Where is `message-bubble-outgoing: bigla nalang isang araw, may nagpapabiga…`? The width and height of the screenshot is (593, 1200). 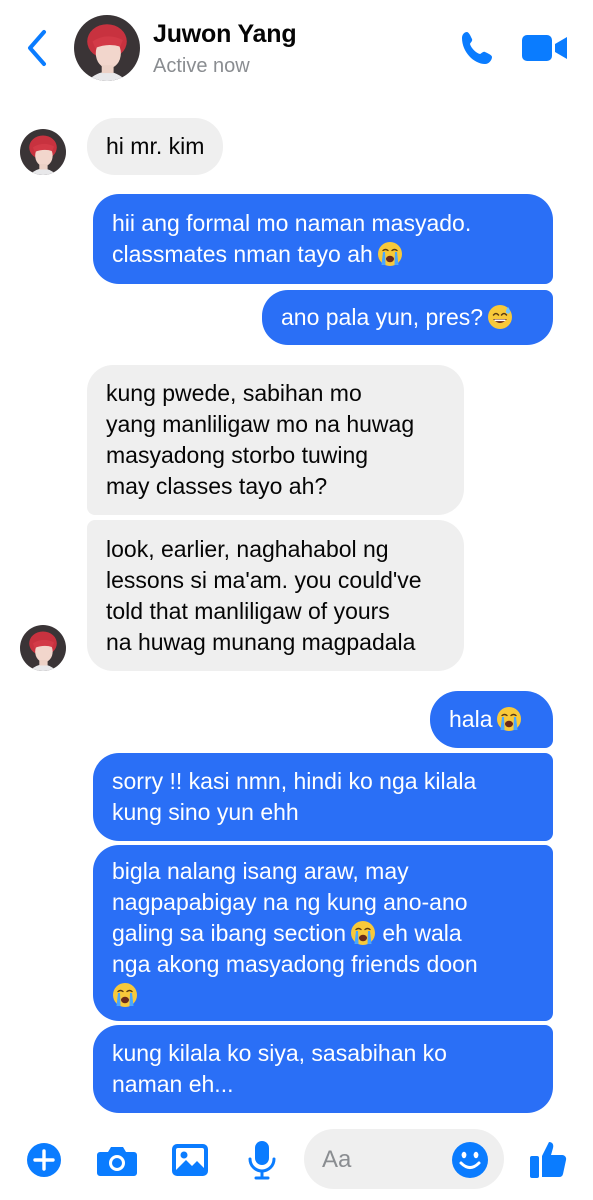
message-bubble-outgoing: bigla nalang isang araw, may nagpapabiga… is located at coordinates (323, 933).